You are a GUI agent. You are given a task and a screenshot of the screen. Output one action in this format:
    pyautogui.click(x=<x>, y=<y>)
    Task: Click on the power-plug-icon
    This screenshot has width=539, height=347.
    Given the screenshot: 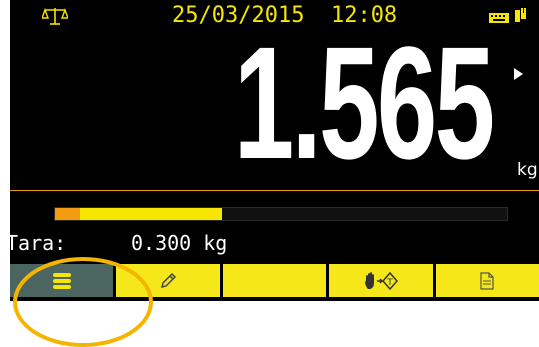 What is the action you would take?
    pyautogui.click(x=520, y=15)
    